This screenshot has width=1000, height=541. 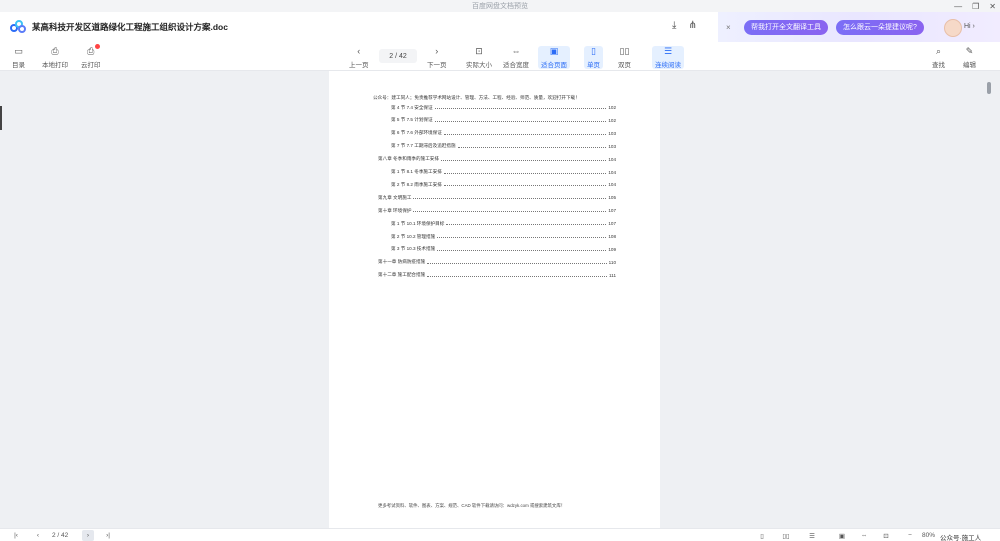 What do you see at coordinates (416, 133) in the screenshot?
I see `toc-entry-title: 第 6 节 7.6 外部环境保证` at bounding box center [416, 133].